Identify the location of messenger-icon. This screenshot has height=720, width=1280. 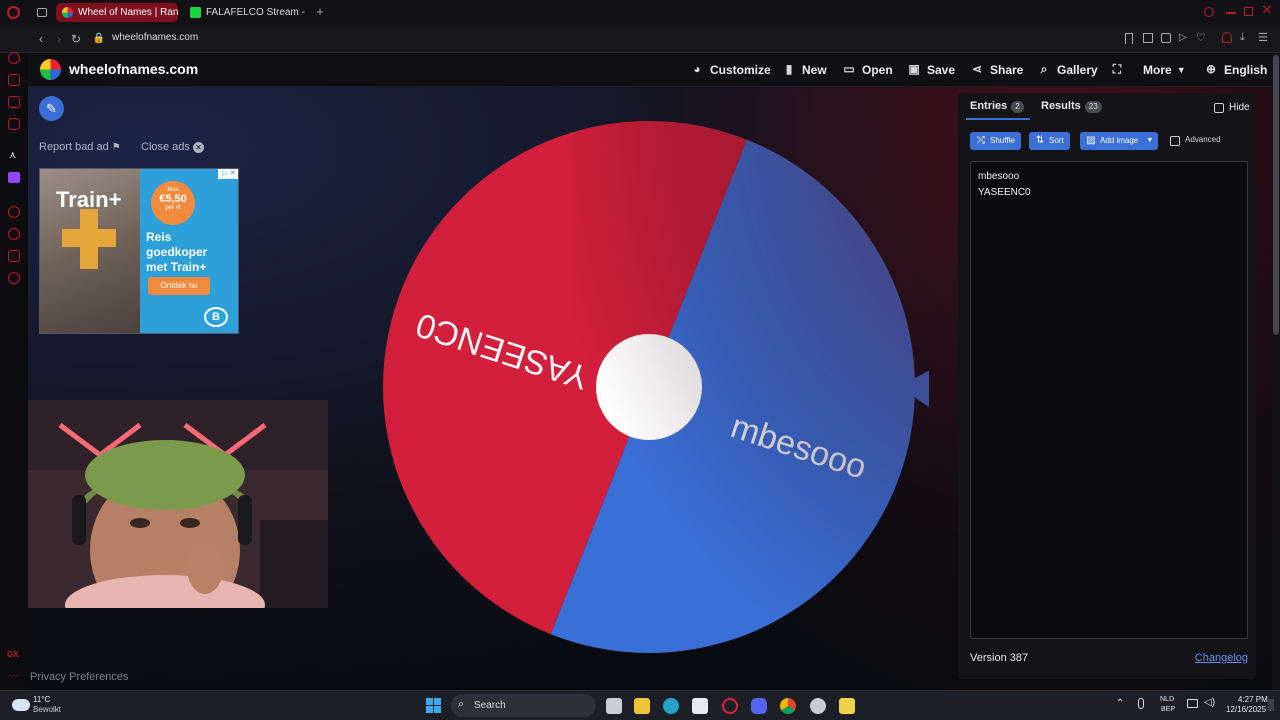
(14, 102).